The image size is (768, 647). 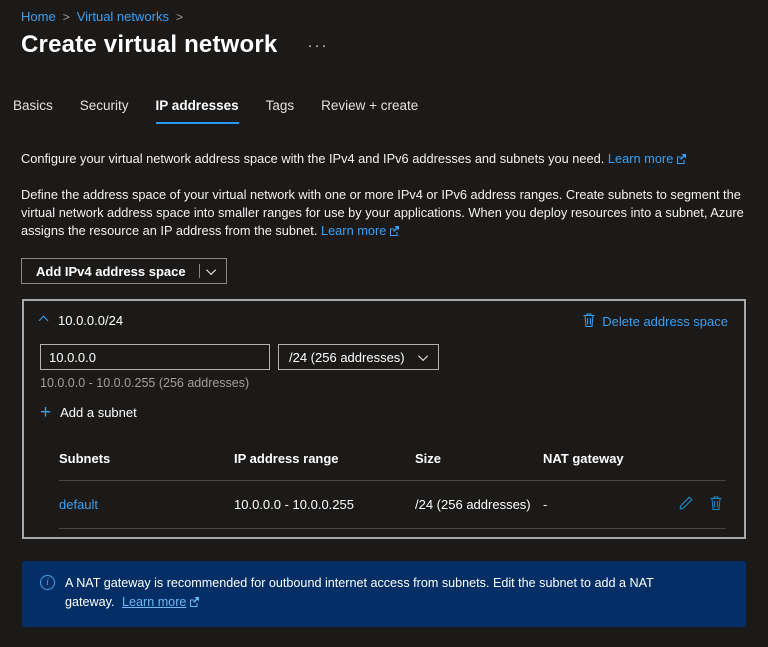 I want to click on breadcrumb-link-home: Home, so click(x=38, y=16).